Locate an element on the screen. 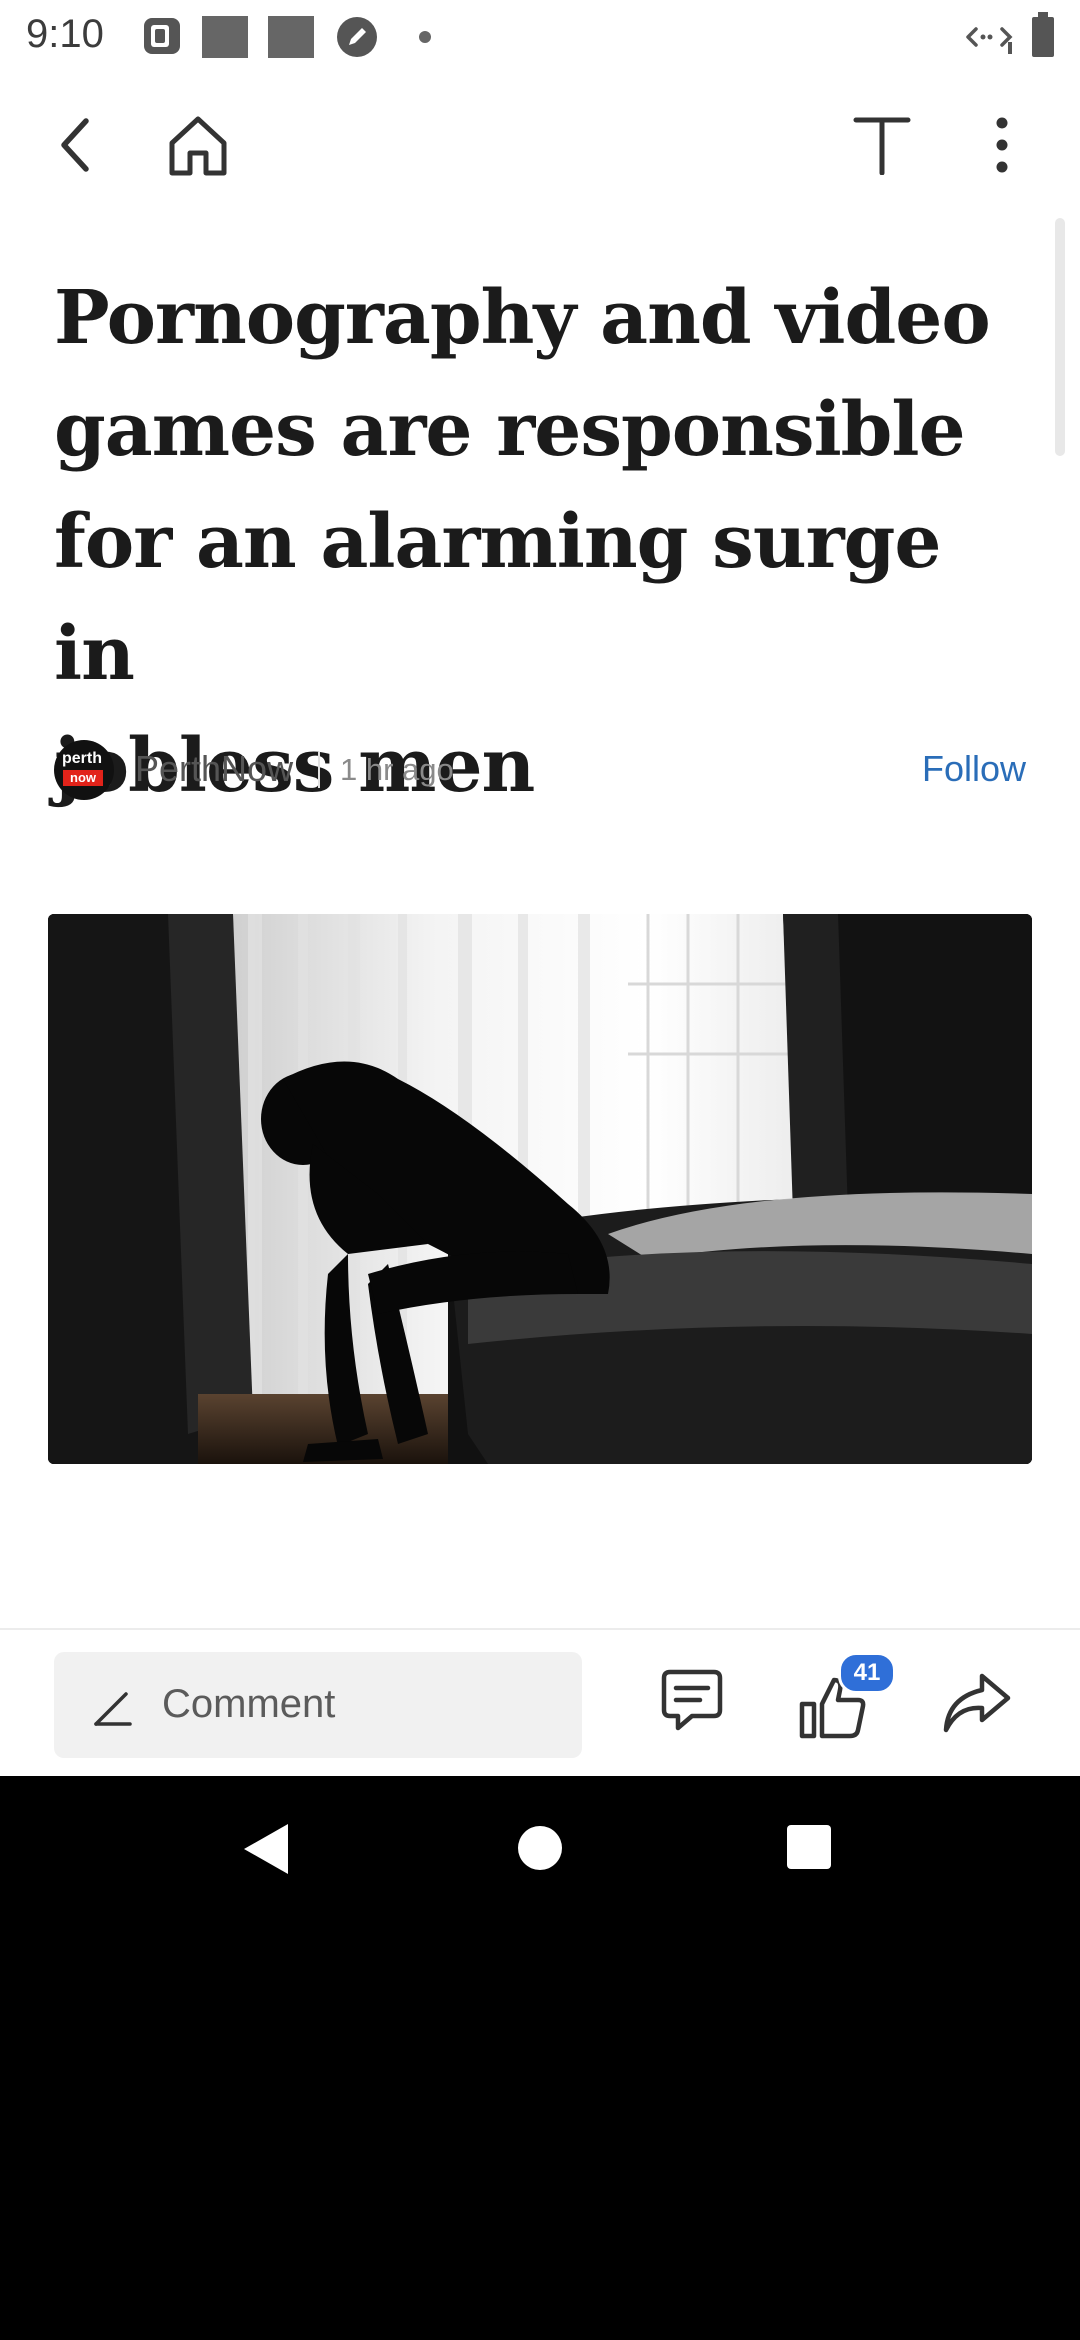 The width and height of the screenshot is (1080, 2340). byline-divider is located at coordinates (319, 770).